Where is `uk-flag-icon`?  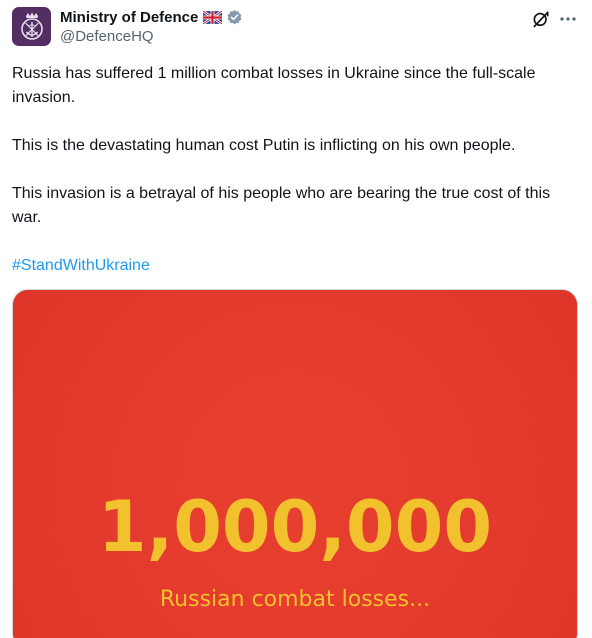 uk-flag-icon is located at coordinates (213, 17).